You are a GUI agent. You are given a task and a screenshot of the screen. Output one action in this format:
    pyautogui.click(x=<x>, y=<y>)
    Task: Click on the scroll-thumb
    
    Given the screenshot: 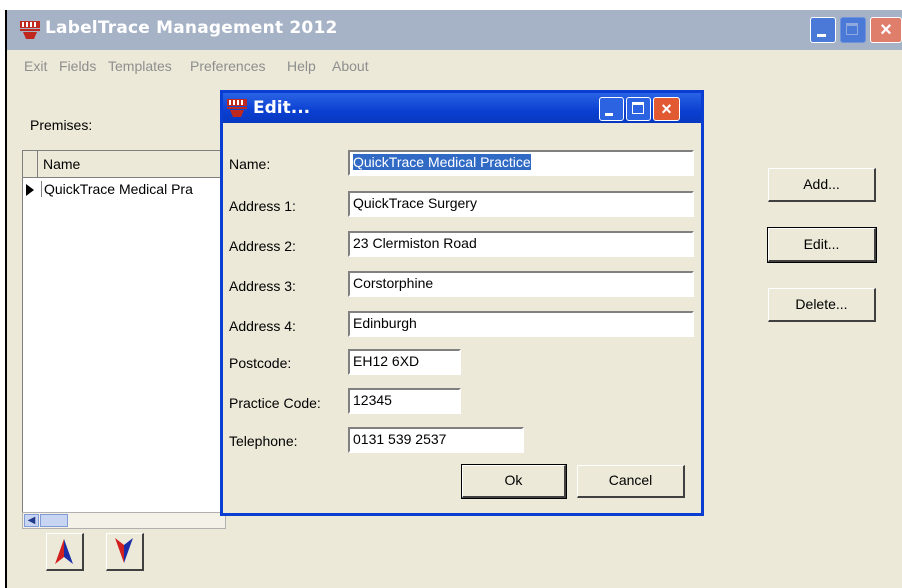 What is the action you would take?
    pyautogui.click(x=54, y=520)
    